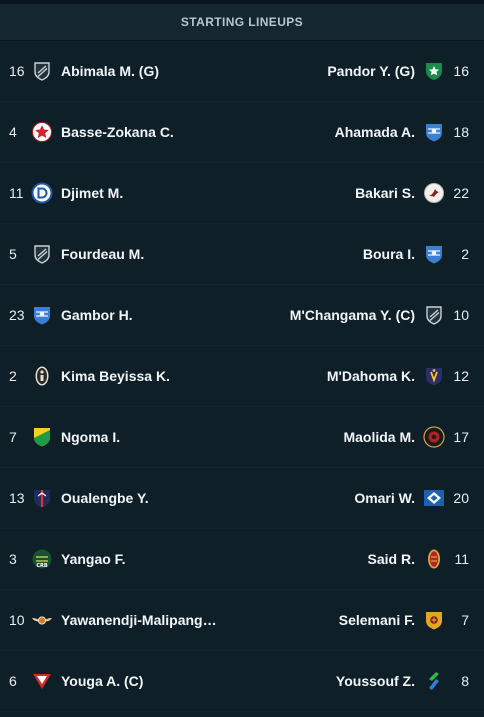  Describe the element at coordinates (434, 71) in the screenshot. I see `green-star-crest-icon` at that location.